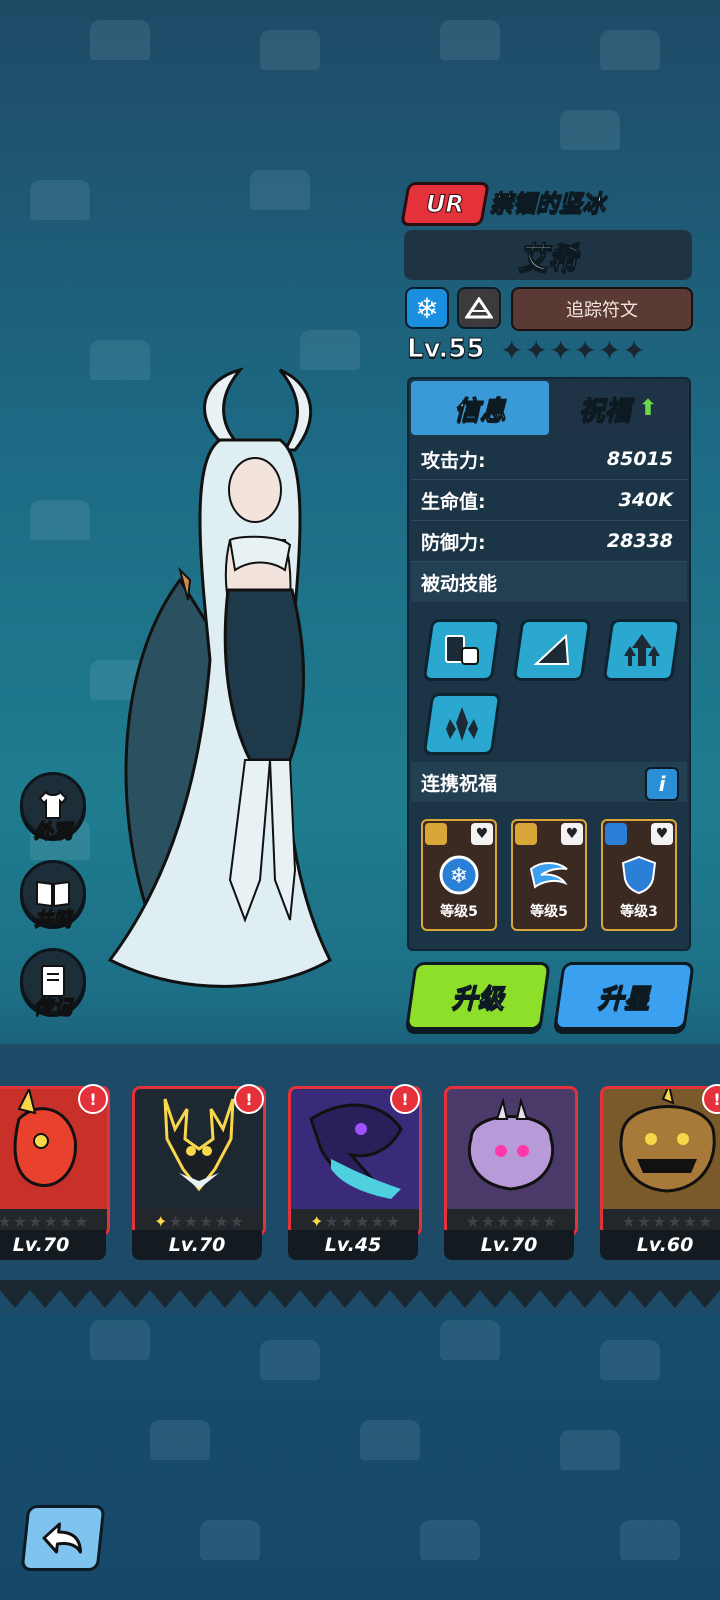  Describe the element at coordinates (459, 783) in the screenshot. I see `link-bless-label: 连携祝福` at that location.